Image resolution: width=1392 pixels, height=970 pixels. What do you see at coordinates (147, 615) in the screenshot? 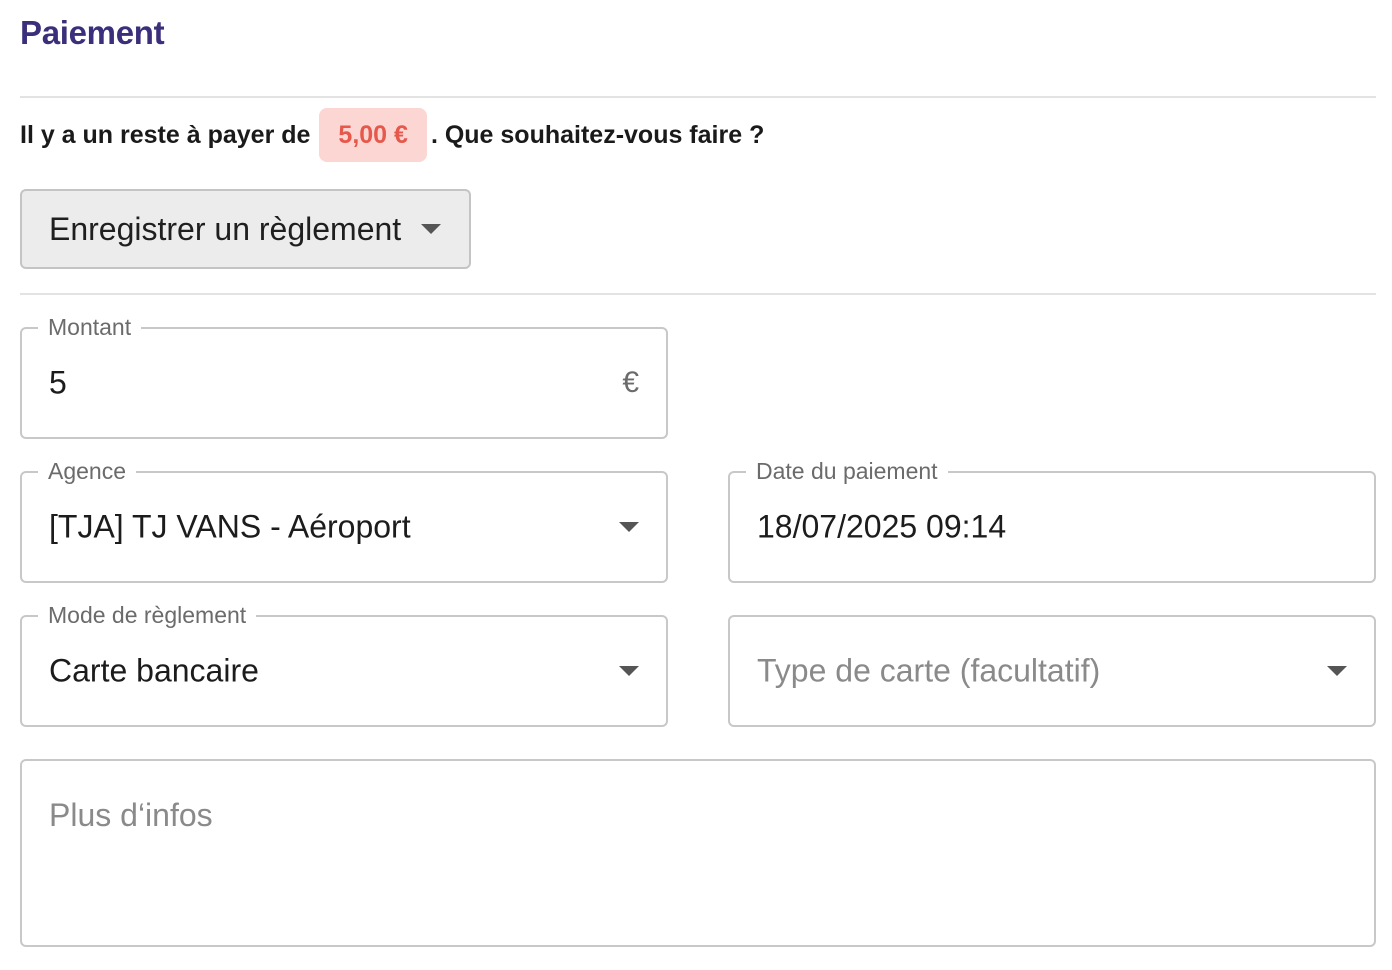
I see `payment-method-label: Mode de règlement` at bounding box center [147, 615].